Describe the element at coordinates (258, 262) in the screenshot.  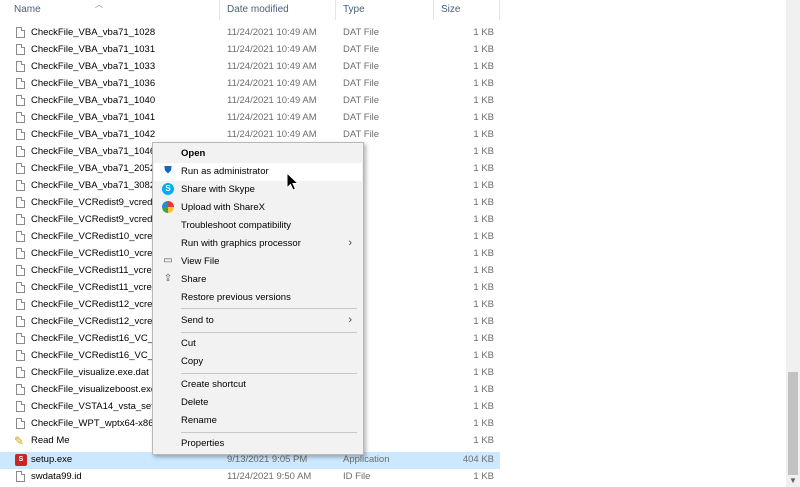
I see `menu-item-view-file: ▭ View File` at that location.